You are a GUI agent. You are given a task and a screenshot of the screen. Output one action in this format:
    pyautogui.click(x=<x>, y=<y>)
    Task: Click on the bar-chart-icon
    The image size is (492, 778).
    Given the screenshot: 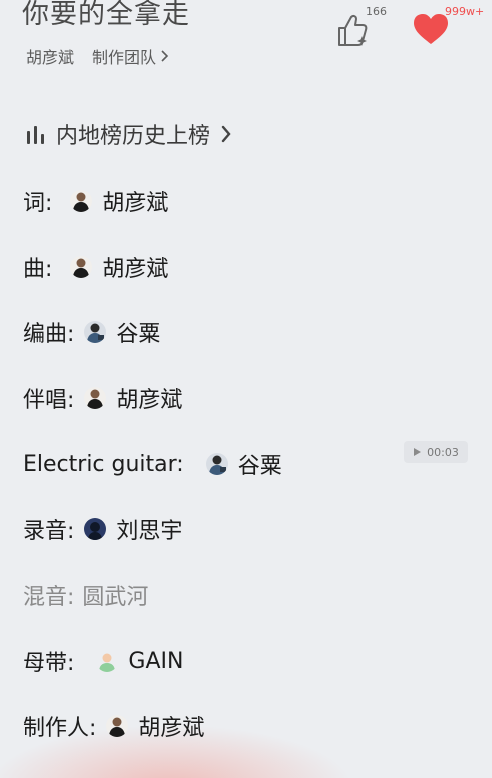 What is the action you would take?
    pyautogui.click(x=35, y=135)
    